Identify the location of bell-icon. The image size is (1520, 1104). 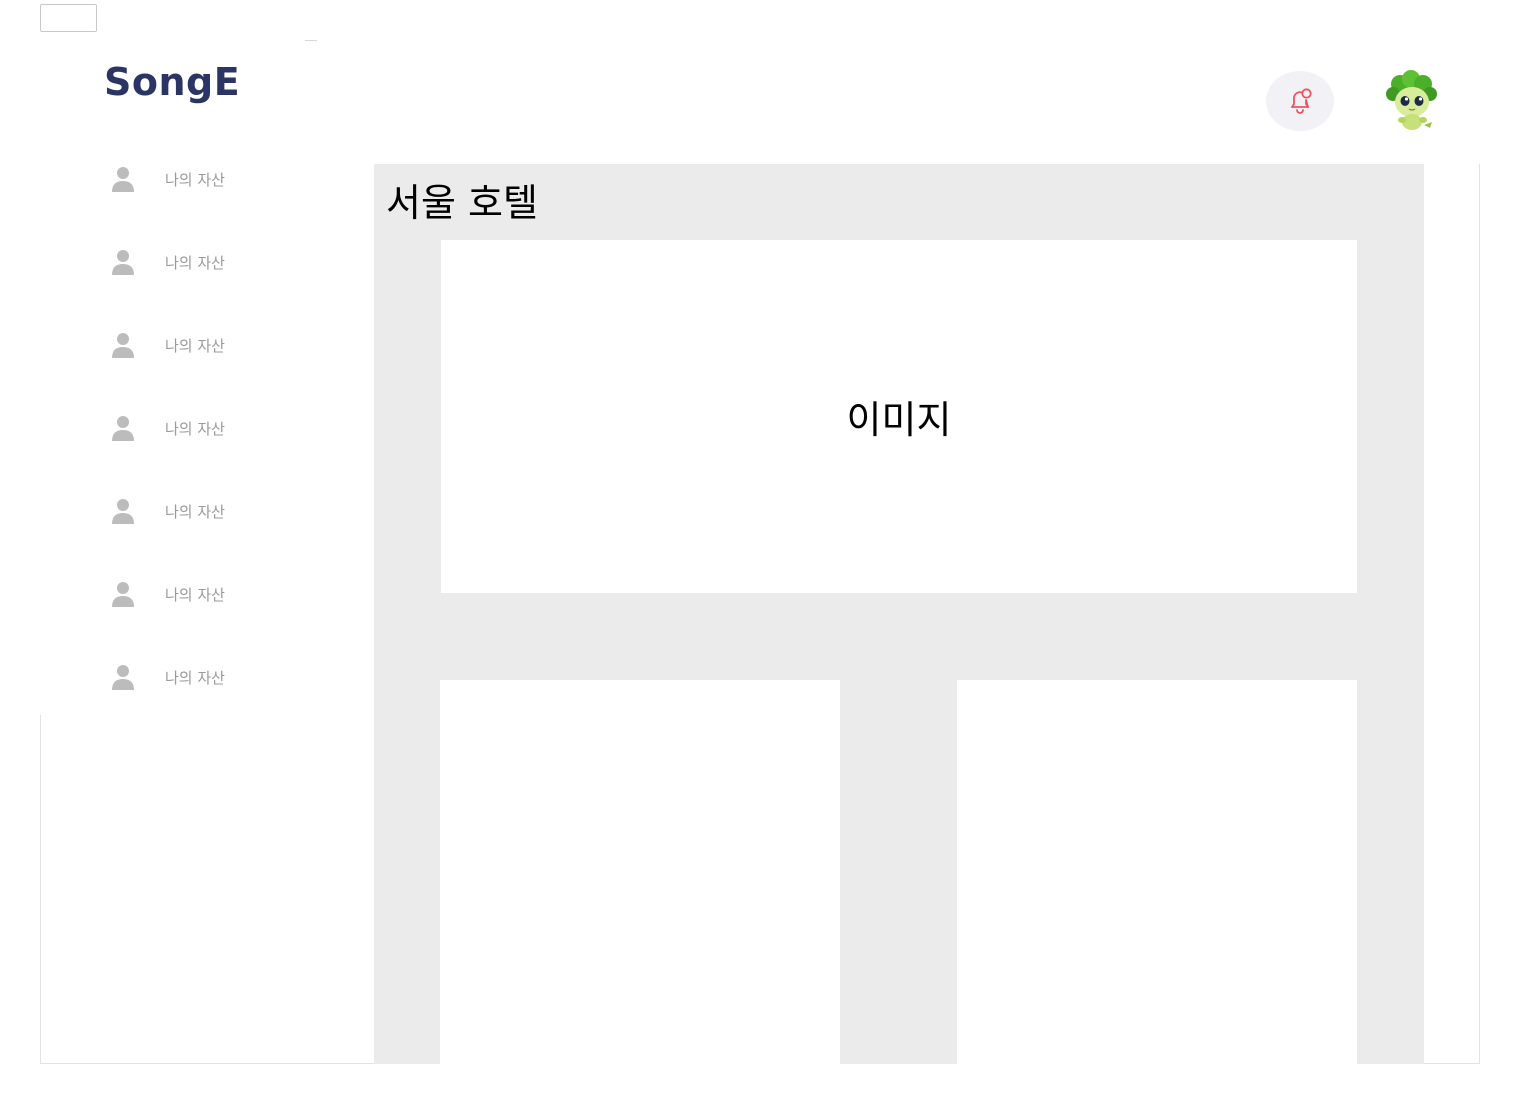
(1301, 101).